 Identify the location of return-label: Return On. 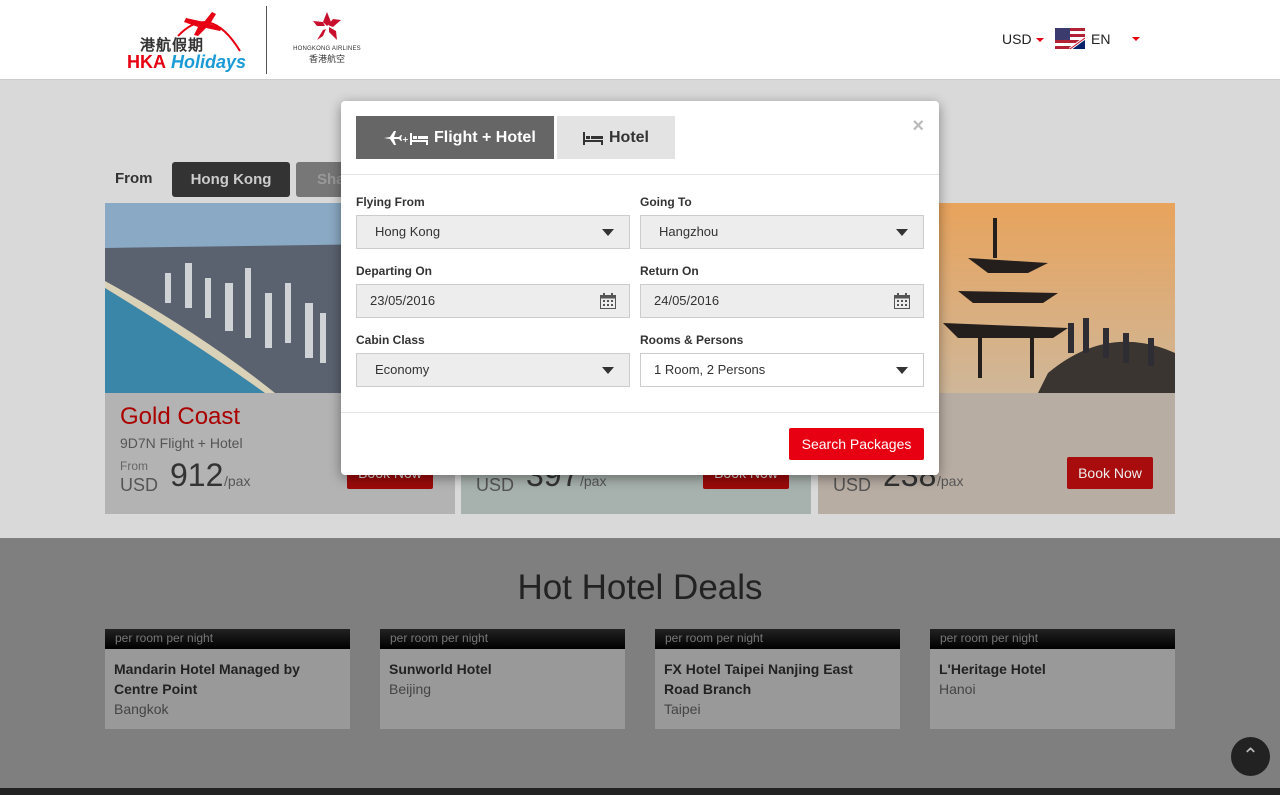
(669, 271).